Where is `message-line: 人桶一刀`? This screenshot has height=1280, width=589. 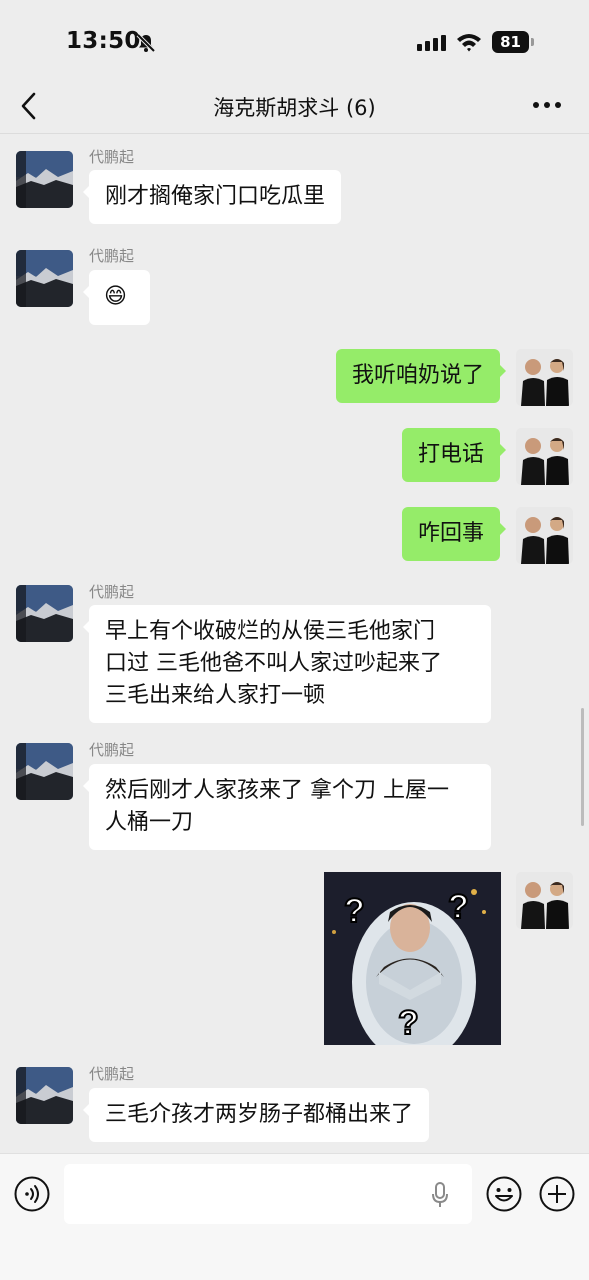
message-line: 人桶一刀 is located at coordinates (149, 822).